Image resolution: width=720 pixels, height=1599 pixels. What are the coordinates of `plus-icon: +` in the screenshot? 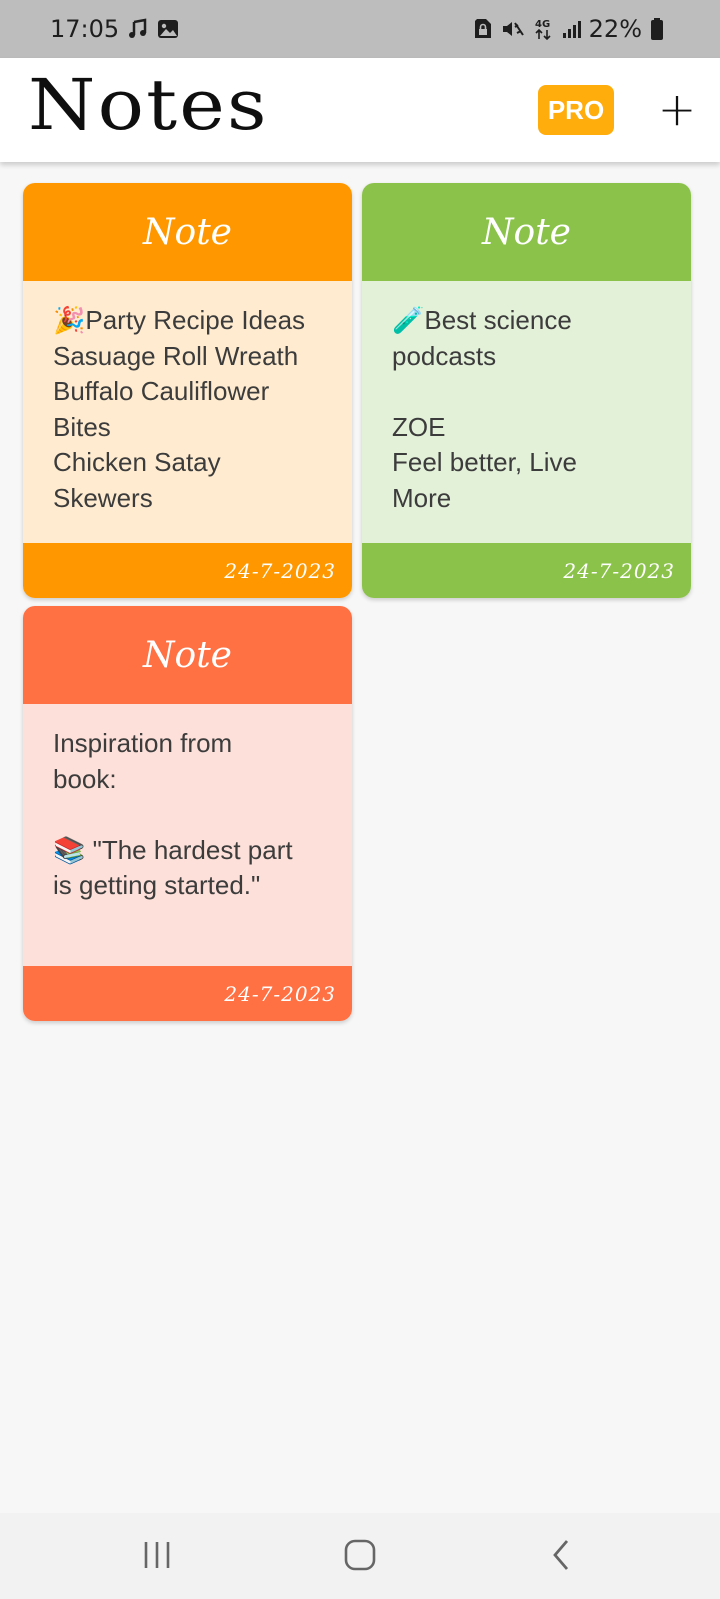 It's located at (677, 109).